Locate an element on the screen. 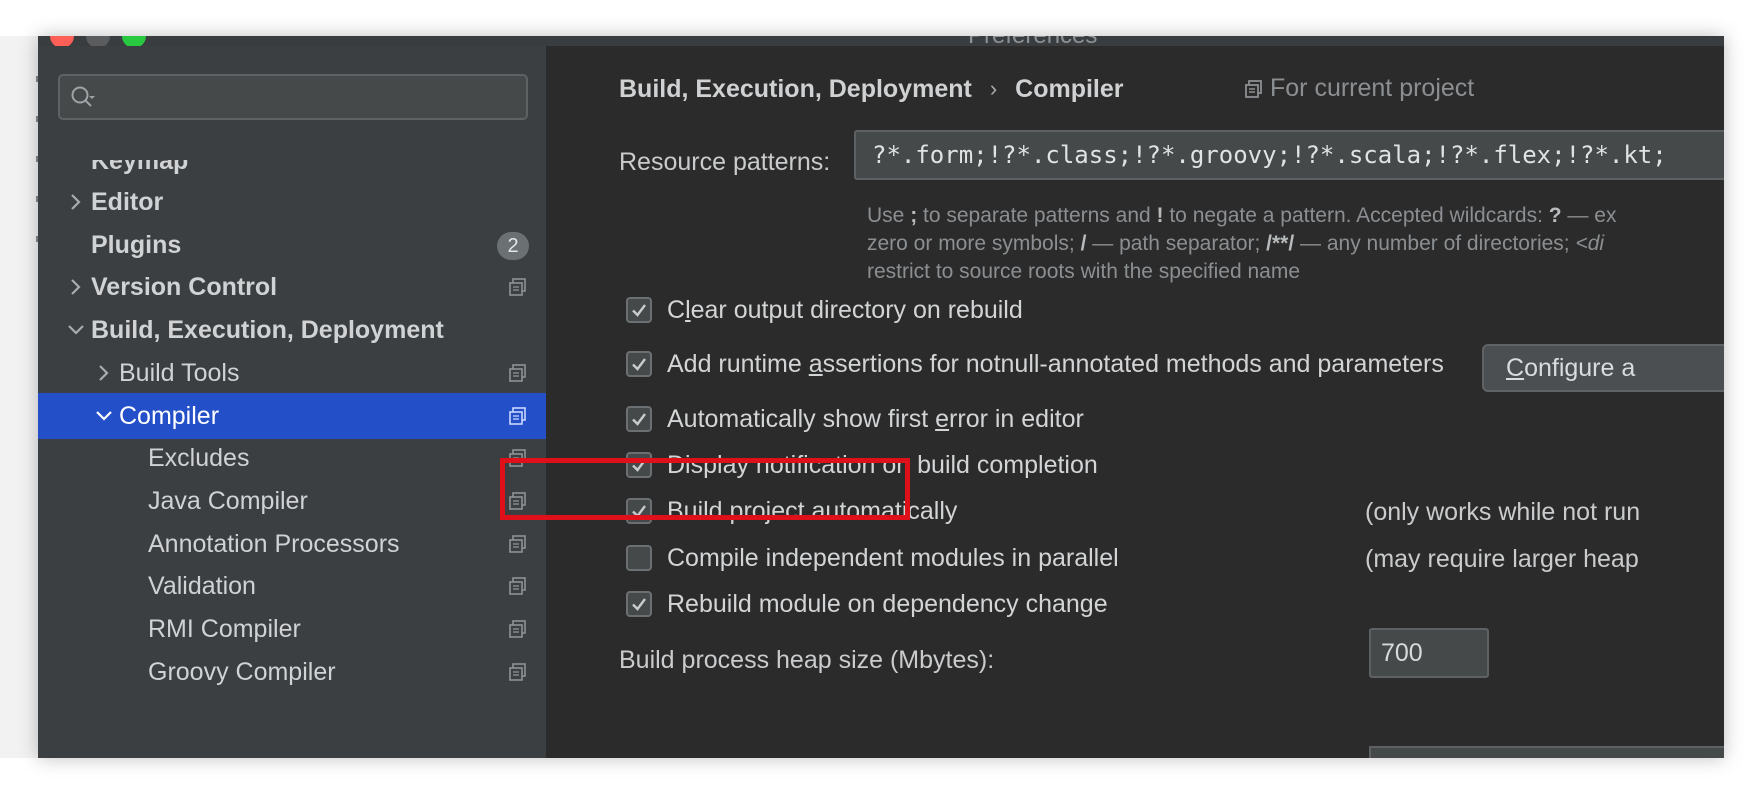 The height and width of the screenshot is (794, 1760). next-input-field is located at coordinates (1546, 752).